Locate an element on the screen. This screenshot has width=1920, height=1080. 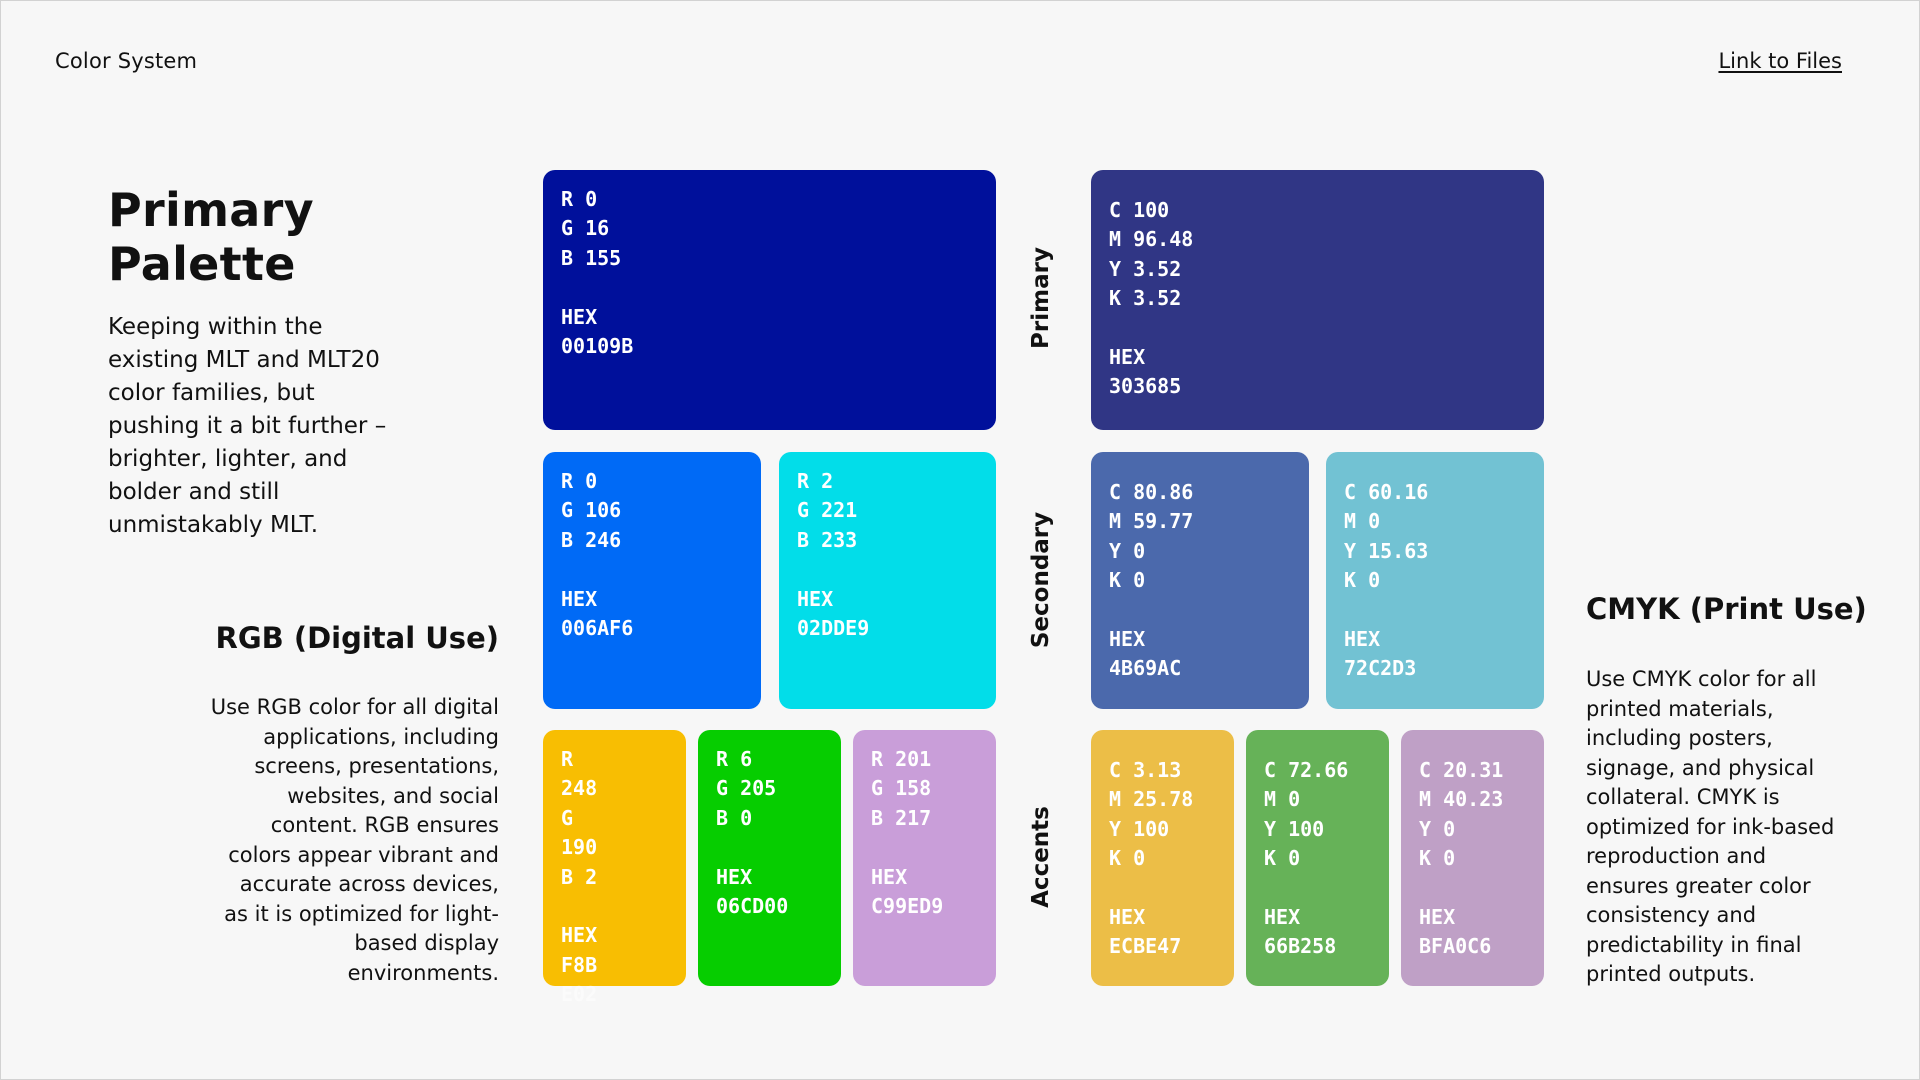
swatch-value: G 106 is located at coordinates (591, 510).